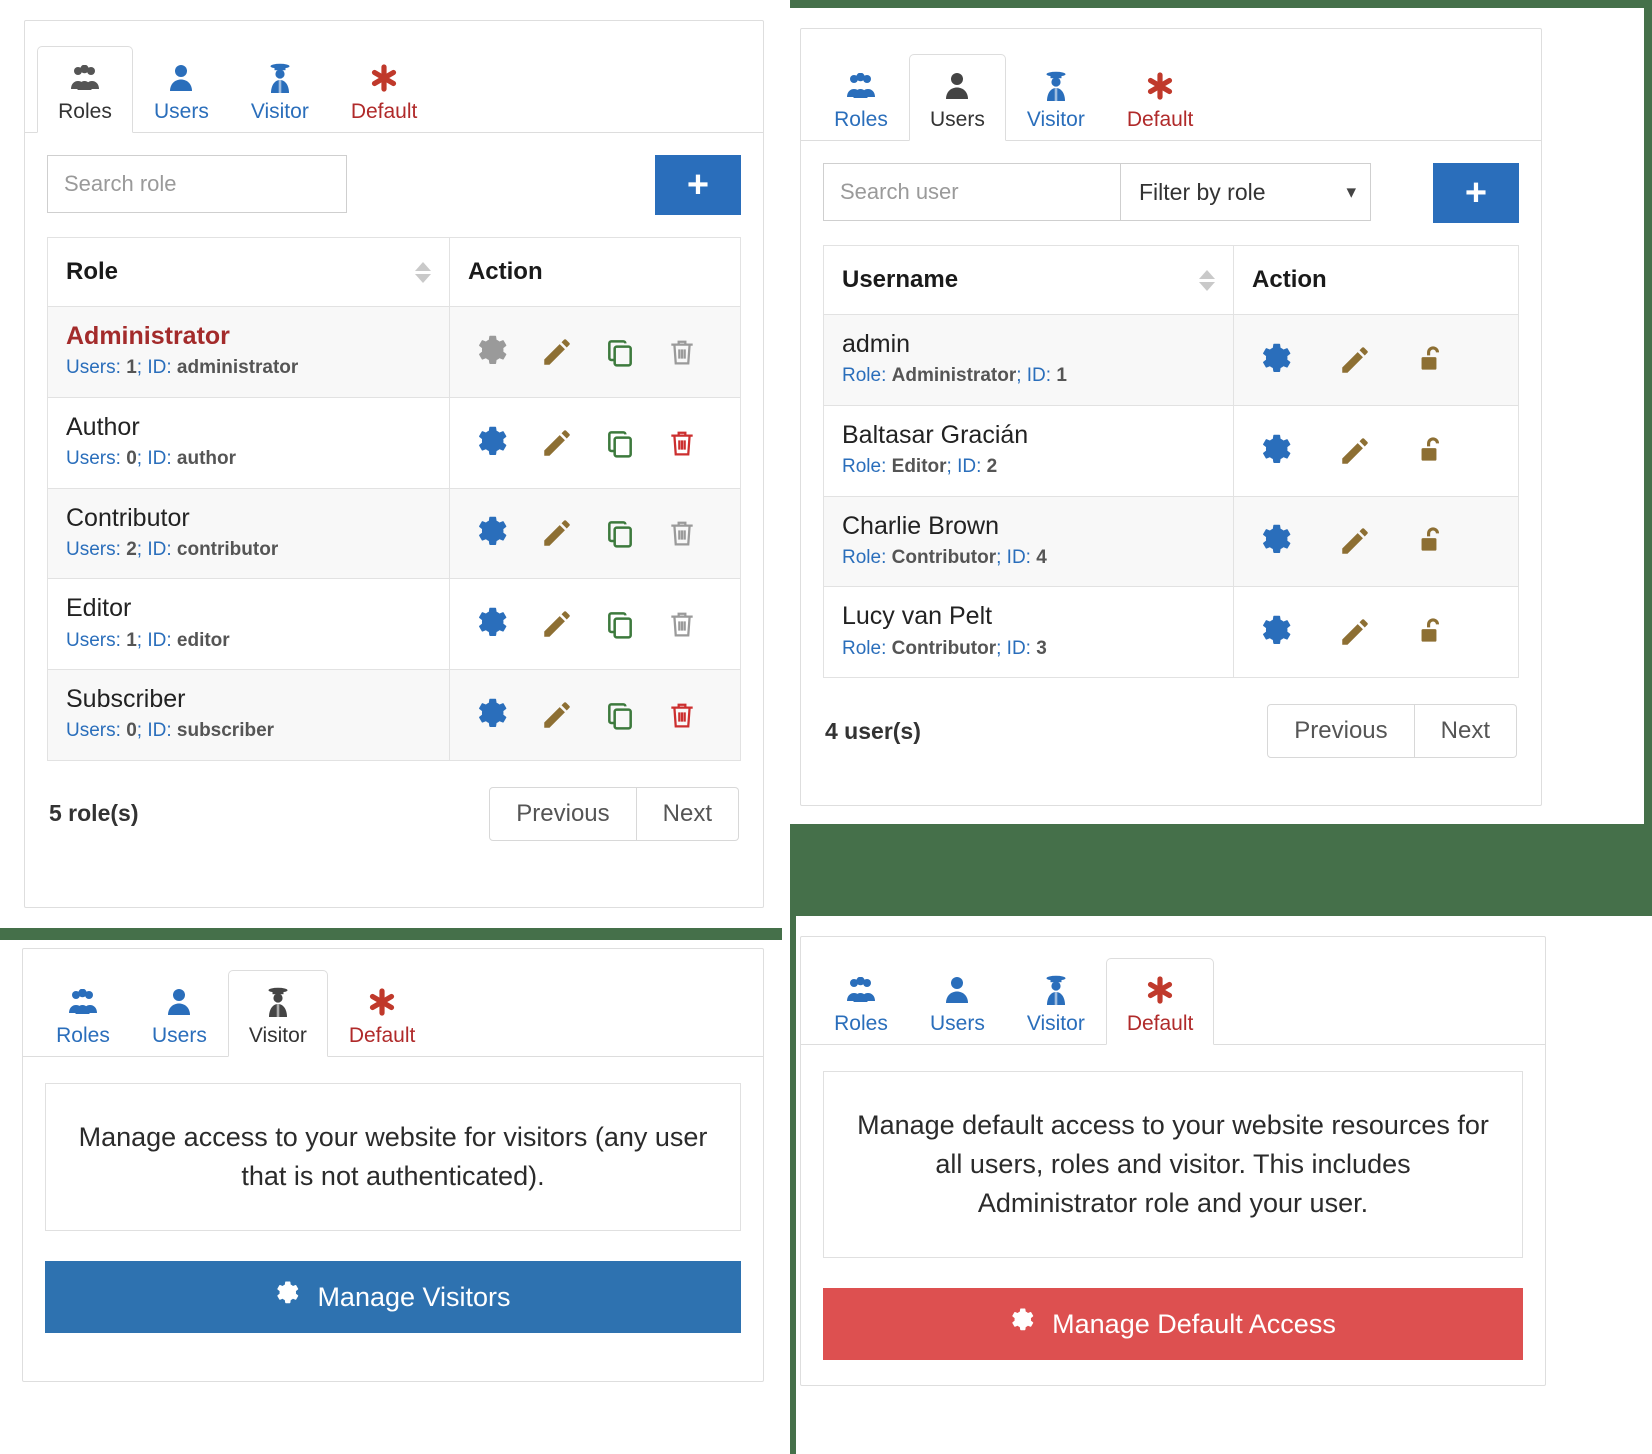  I want to click on table-row: Lucy van Pelt Role: Contributor; ID: 3, so click(1170, 632).